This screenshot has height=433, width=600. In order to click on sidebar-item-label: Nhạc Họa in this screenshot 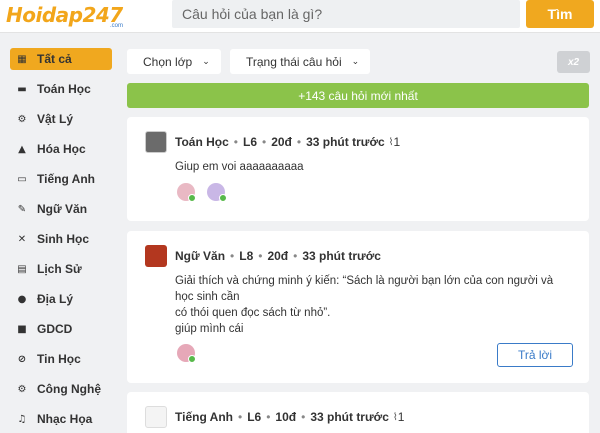, I will do `click(65, 419)`.